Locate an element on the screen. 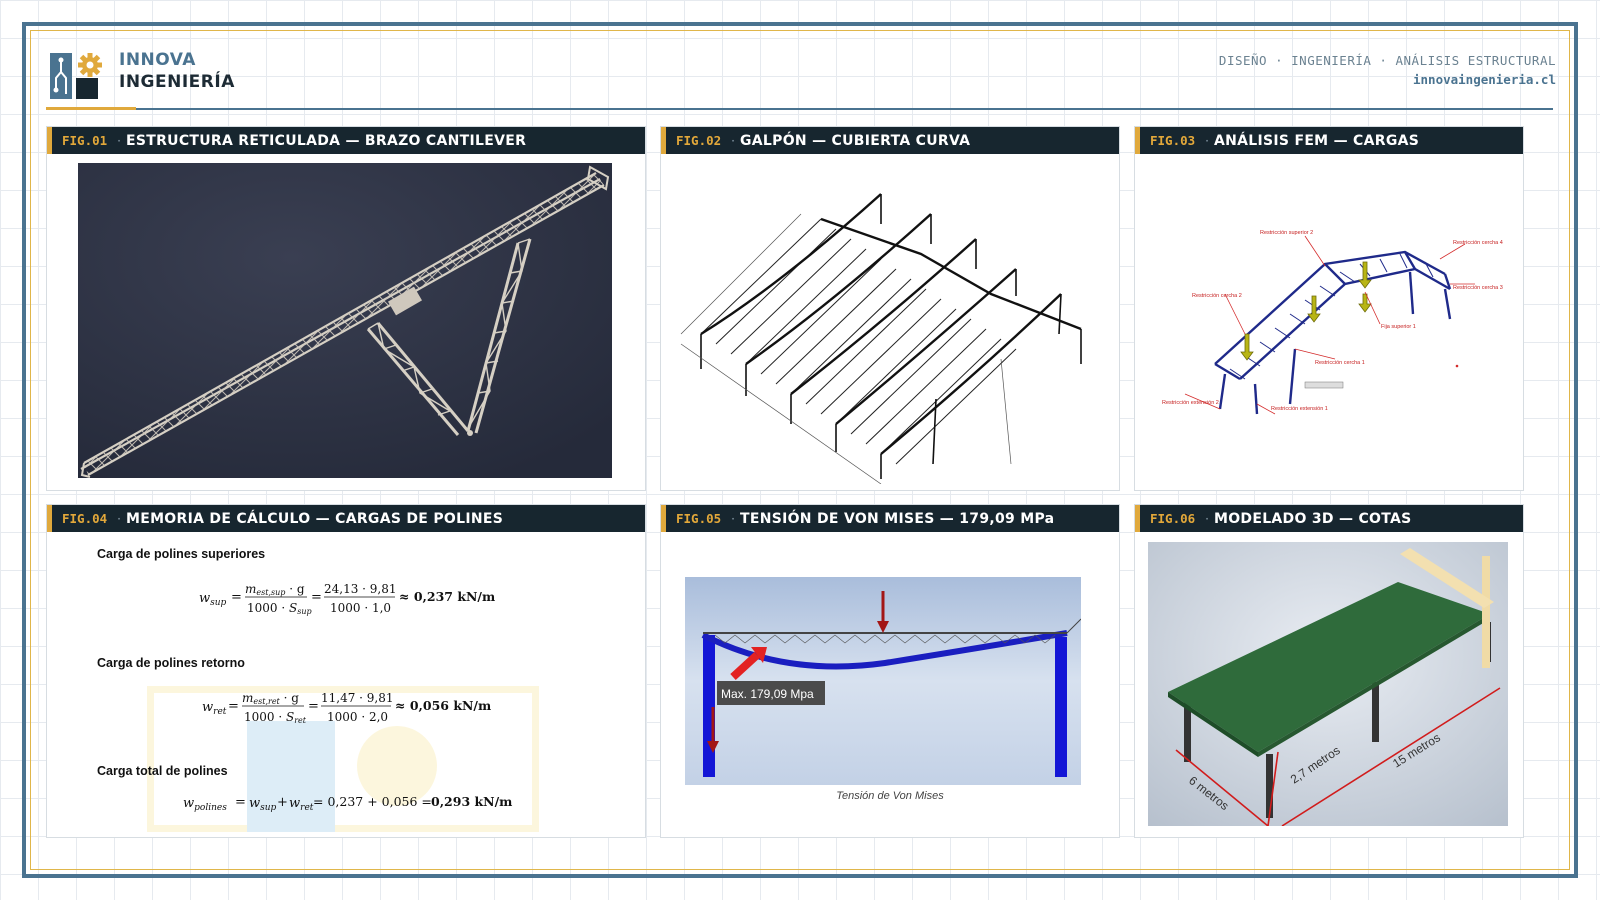  svg-text: wpolines is located at coordinates (205, 804).